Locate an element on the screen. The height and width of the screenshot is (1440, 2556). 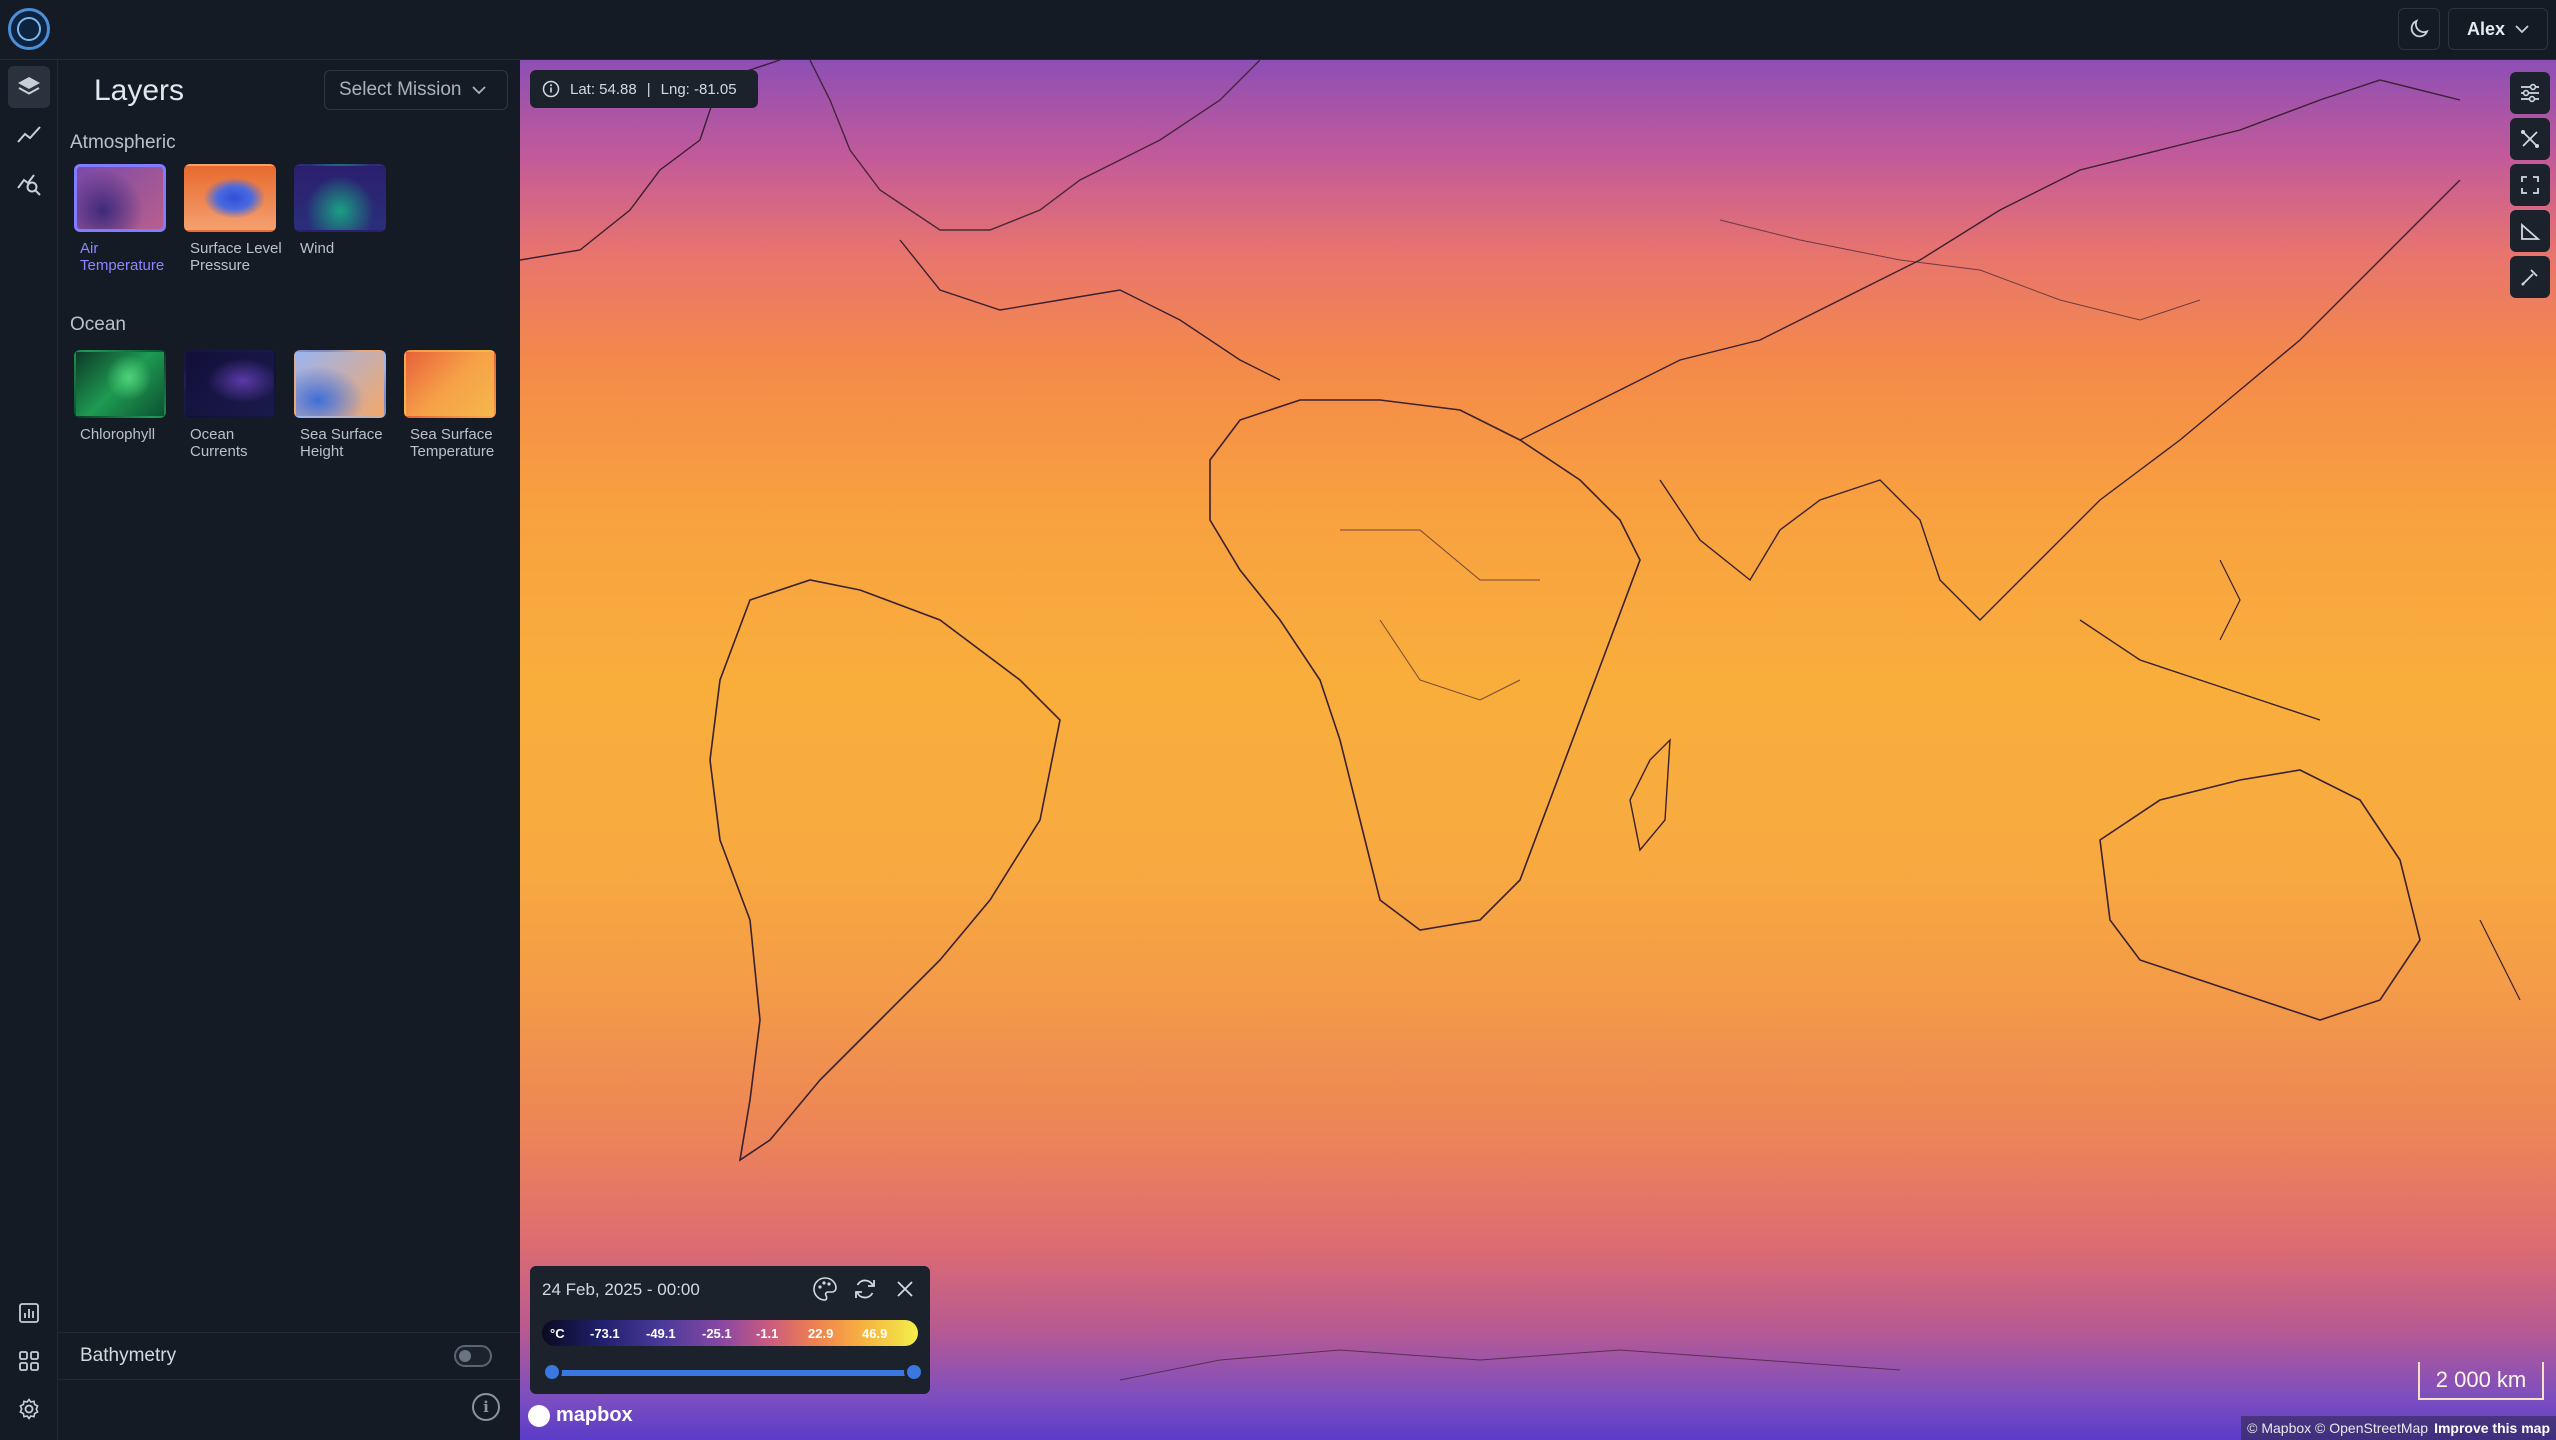
rail-stats-button is located at coordinates (29, 1313).